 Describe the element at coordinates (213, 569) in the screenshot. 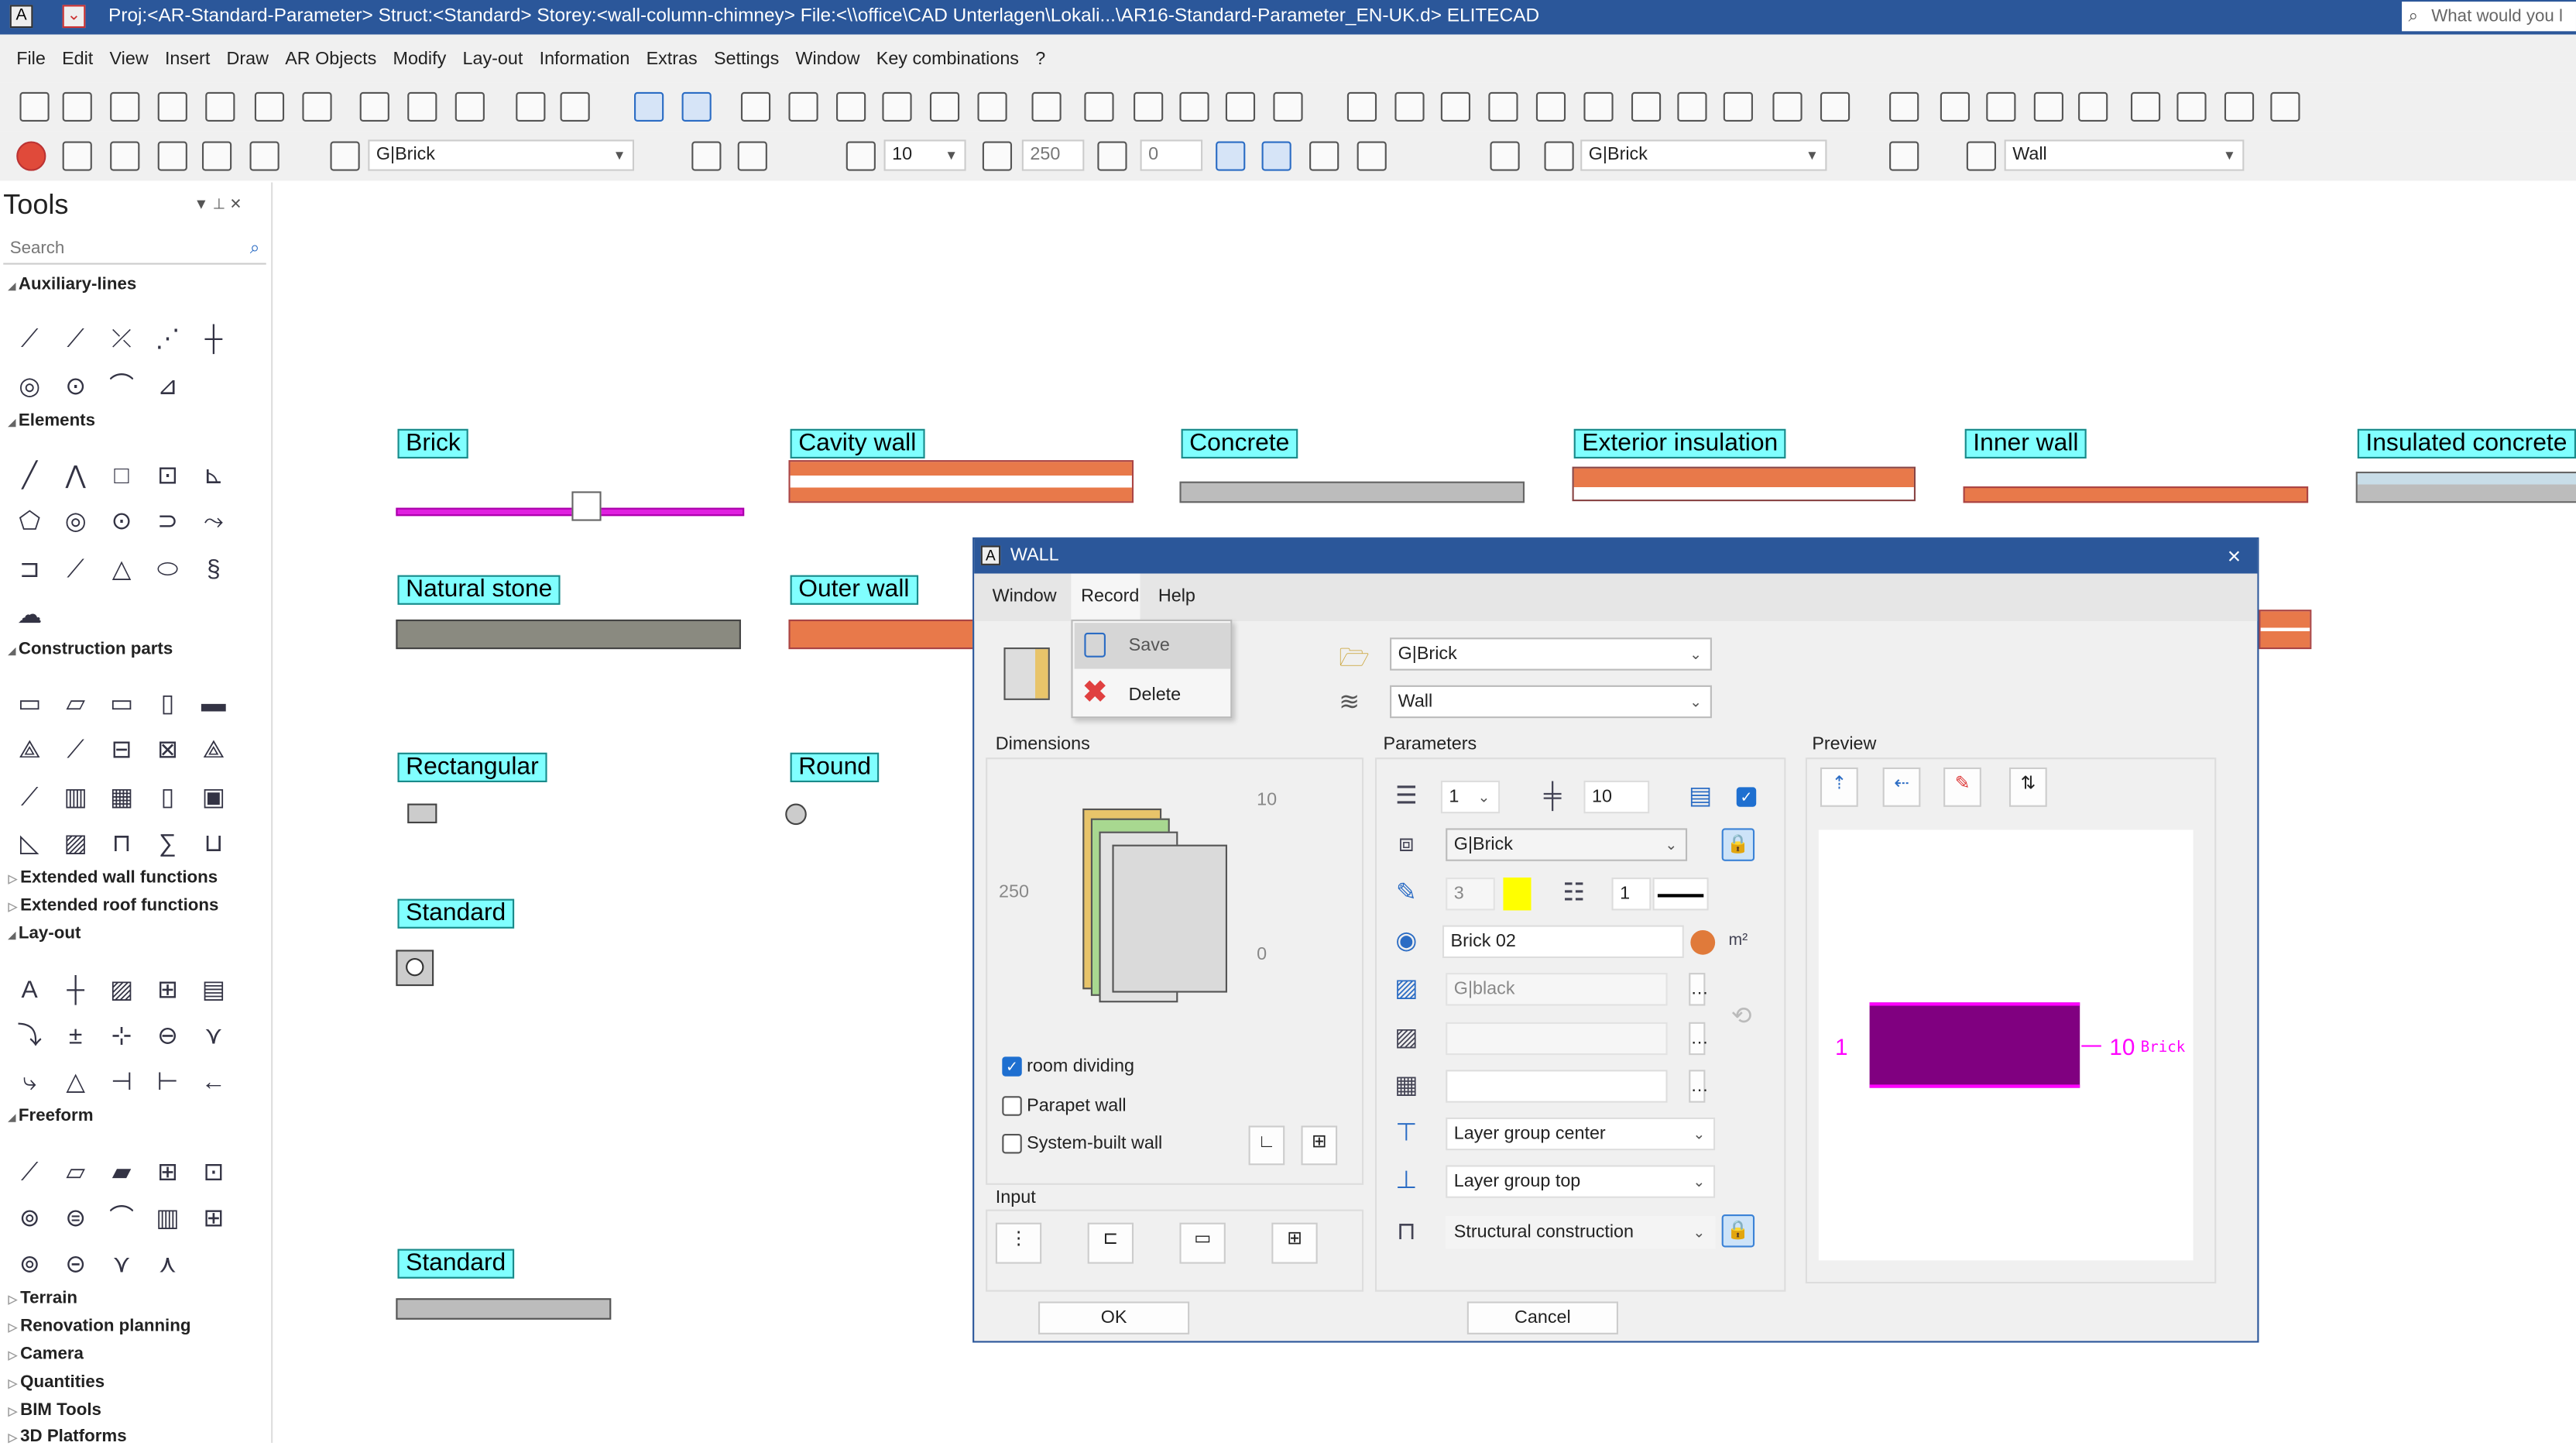

I see `tool-icon: §` at that location.